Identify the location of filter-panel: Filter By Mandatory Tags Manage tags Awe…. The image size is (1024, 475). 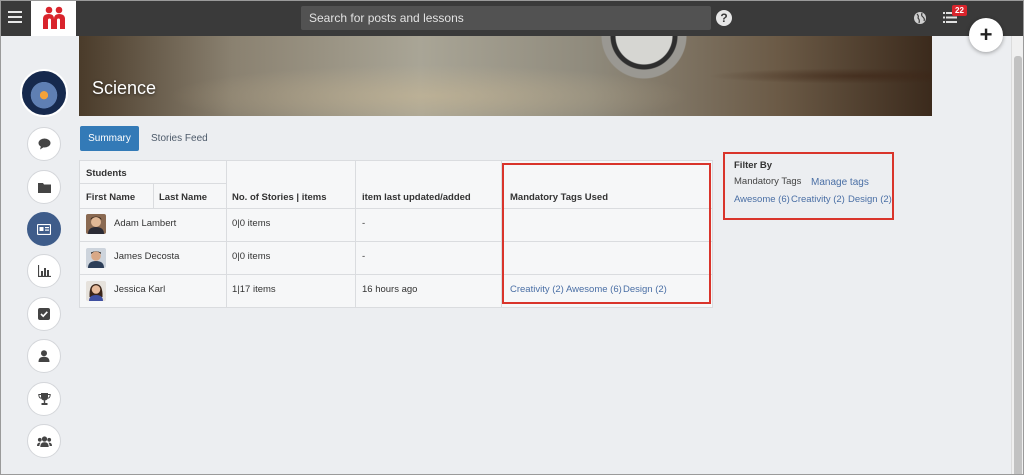
(808, 186).